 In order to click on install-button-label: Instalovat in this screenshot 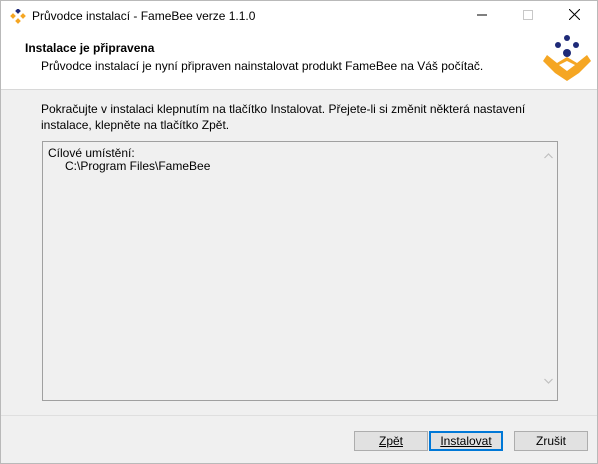, I will do `click(466, 441)`.